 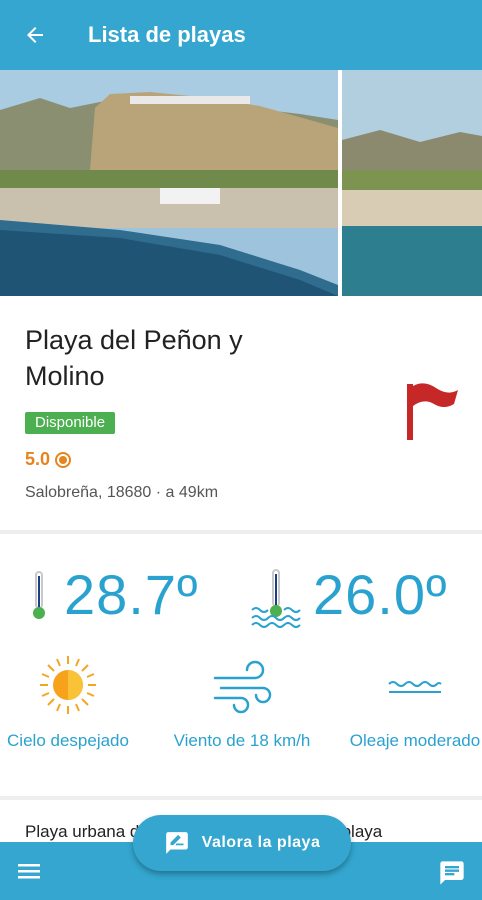 I want to click on arrow-back-icon, so click(x=35, y=35).